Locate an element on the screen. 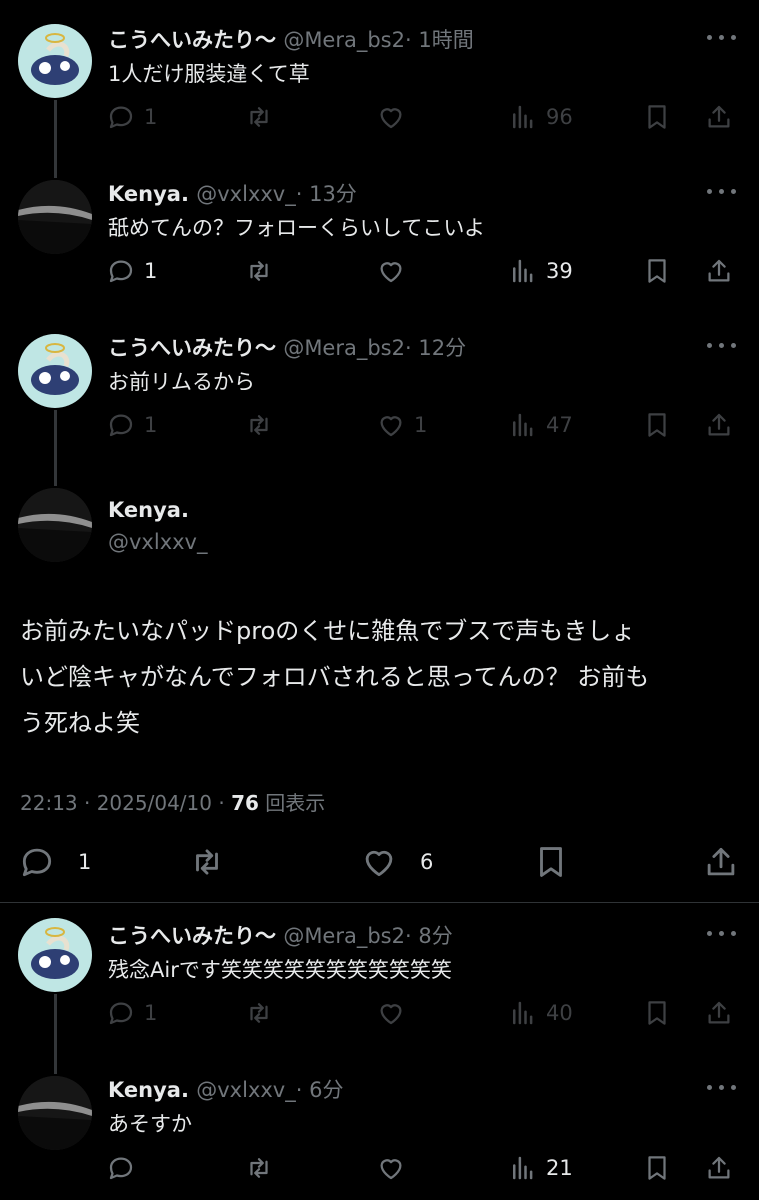 The height and width of the screenshot is (1200, 759). like-button: 6 is located at coordinates (396, 862).